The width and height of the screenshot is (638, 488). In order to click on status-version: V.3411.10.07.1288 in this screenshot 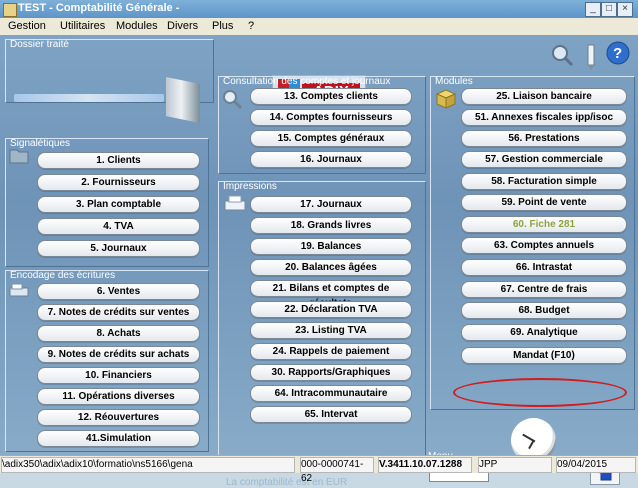, I will do `click(425, 465)`.